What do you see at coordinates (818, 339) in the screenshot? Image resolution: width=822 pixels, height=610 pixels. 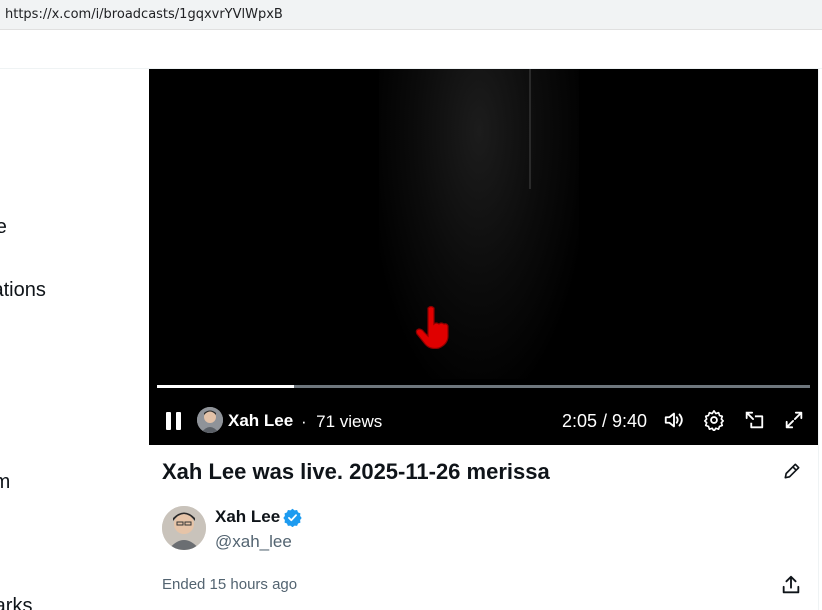 I see `column-divider` at bounding box center [818, 339].